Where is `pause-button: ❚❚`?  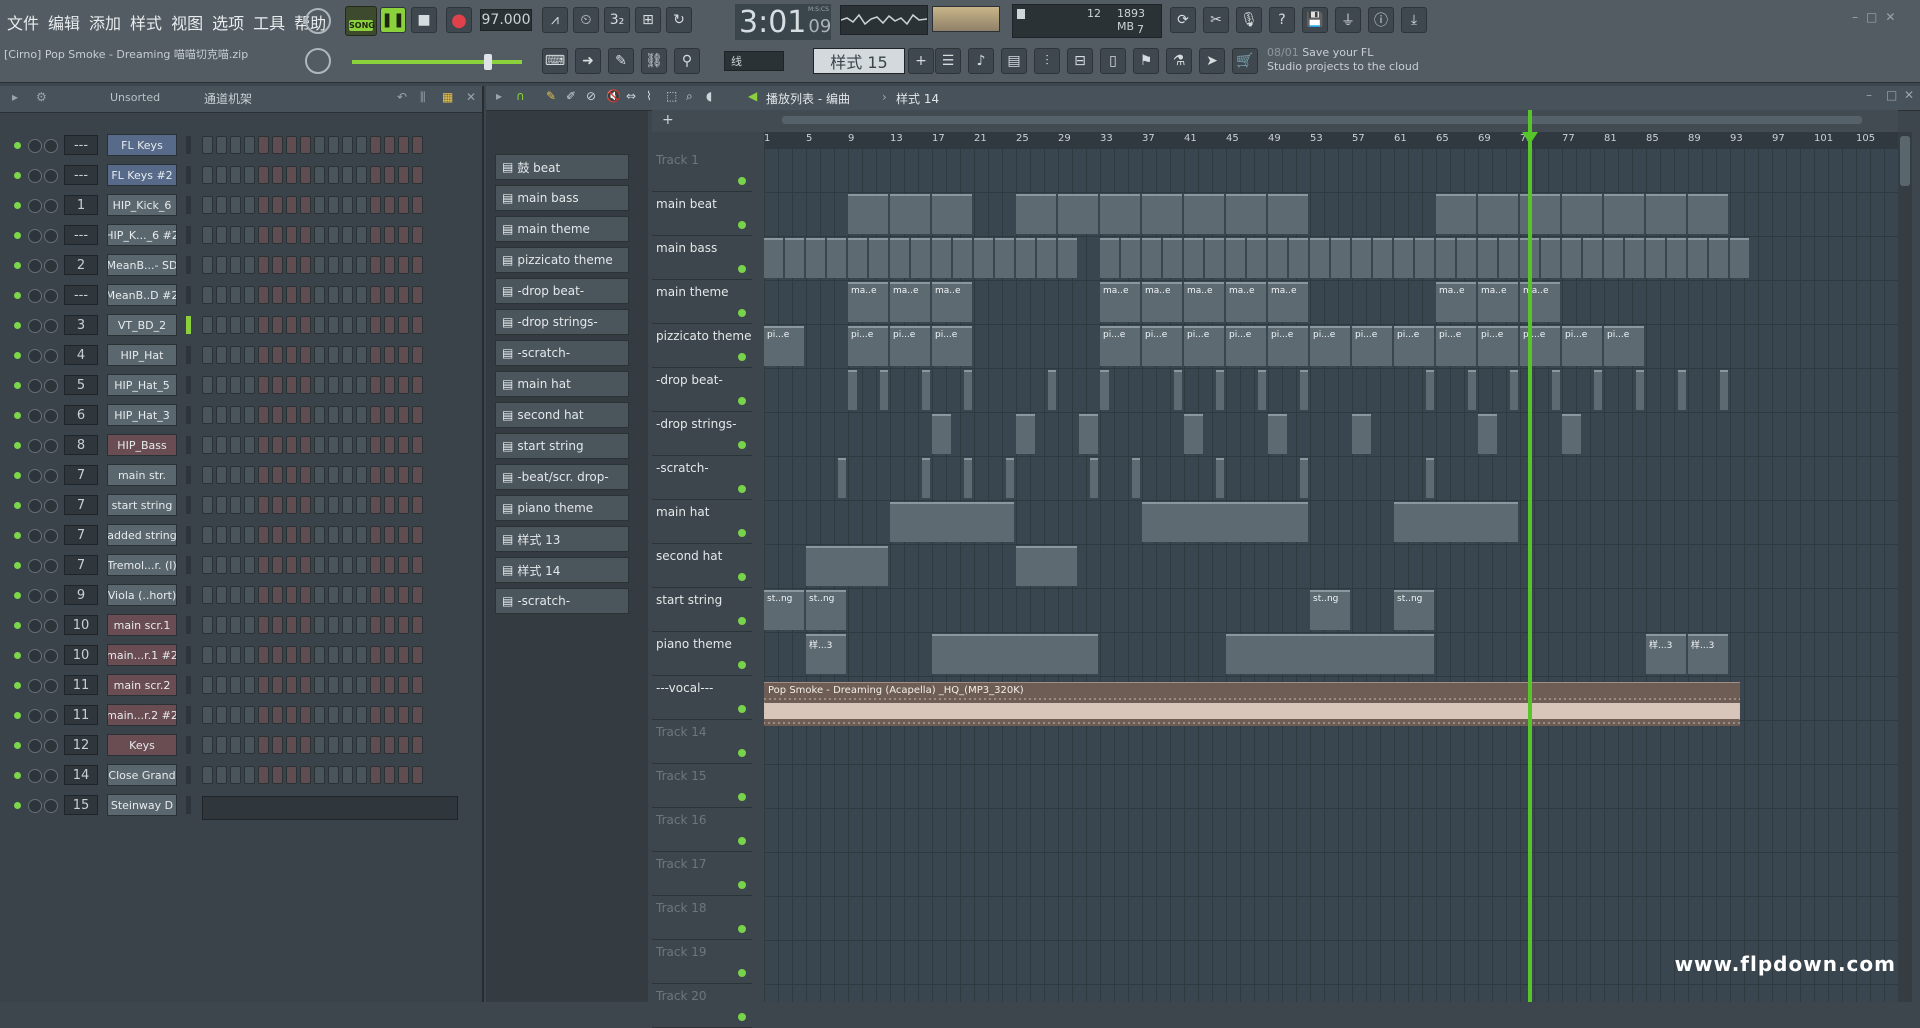 pause-button: ❚❚ is located at coordinates (393, 20).